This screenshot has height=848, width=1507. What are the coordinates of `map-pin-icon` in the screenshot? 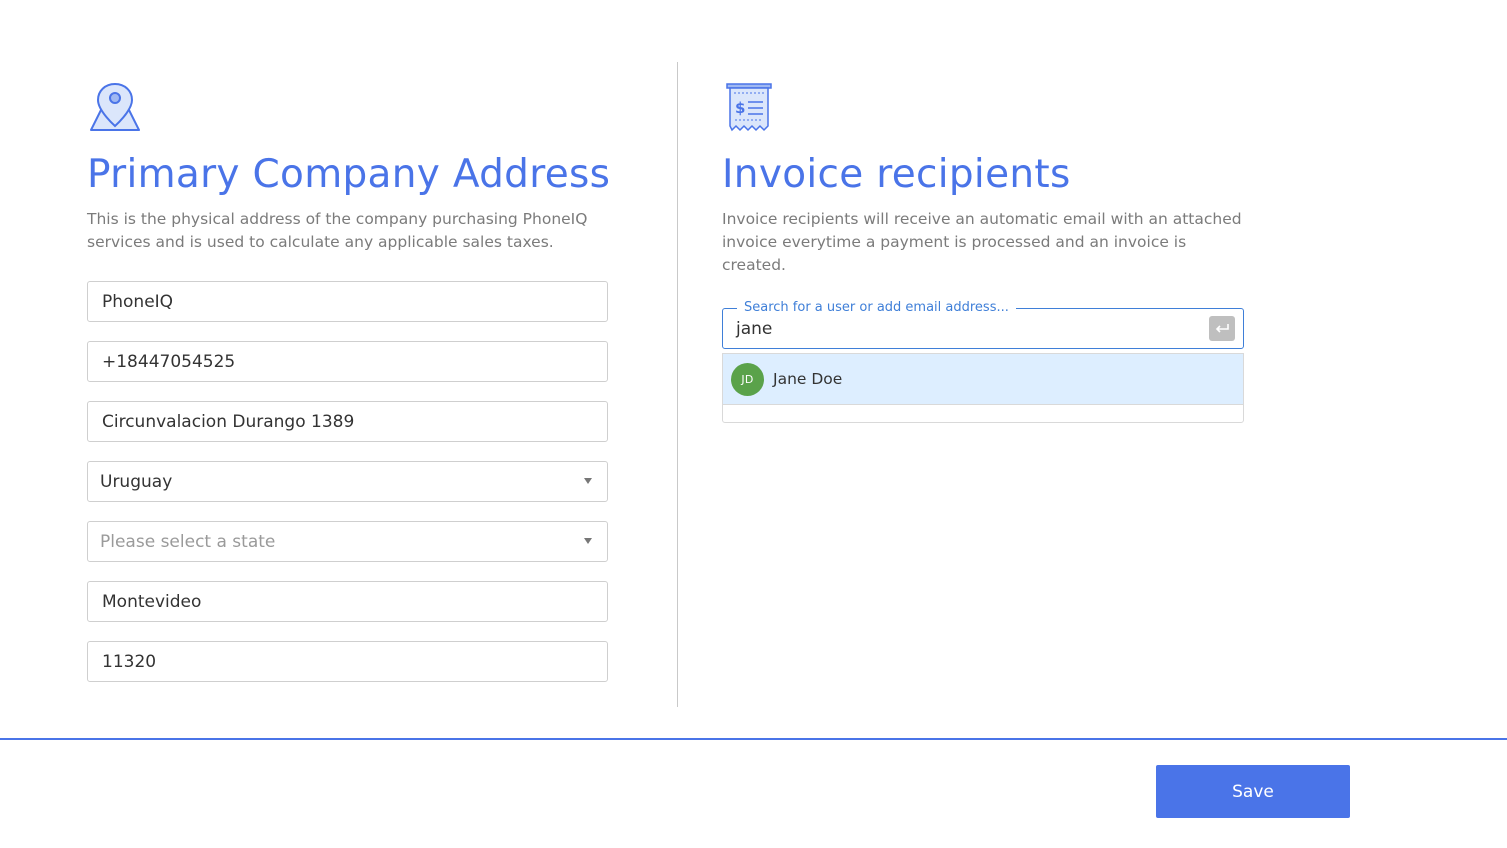 It's located at (115, 106).